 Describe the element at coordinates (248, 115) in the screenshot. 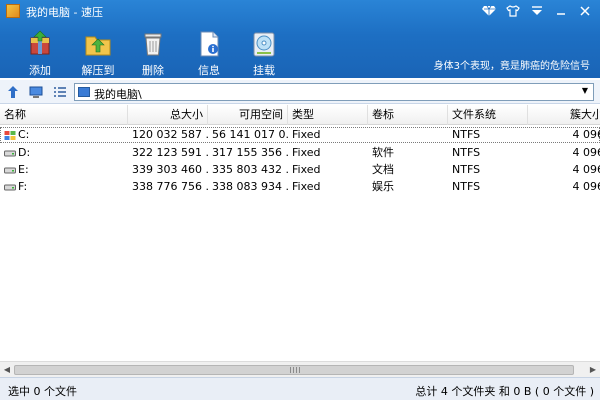

I see `column-header-free-space: 可用空间` at that location.